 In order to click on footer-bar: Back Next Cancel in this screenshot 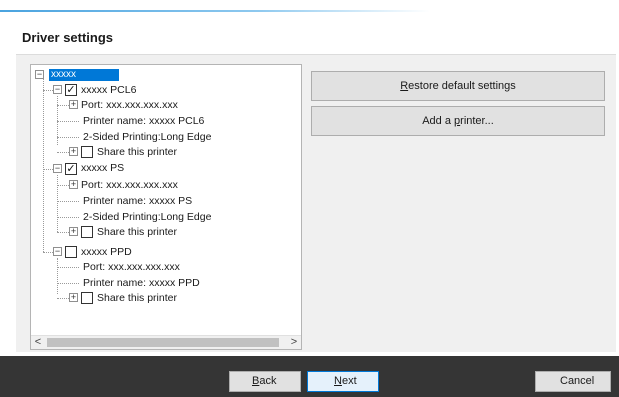, I will do `click(309, 376)`.